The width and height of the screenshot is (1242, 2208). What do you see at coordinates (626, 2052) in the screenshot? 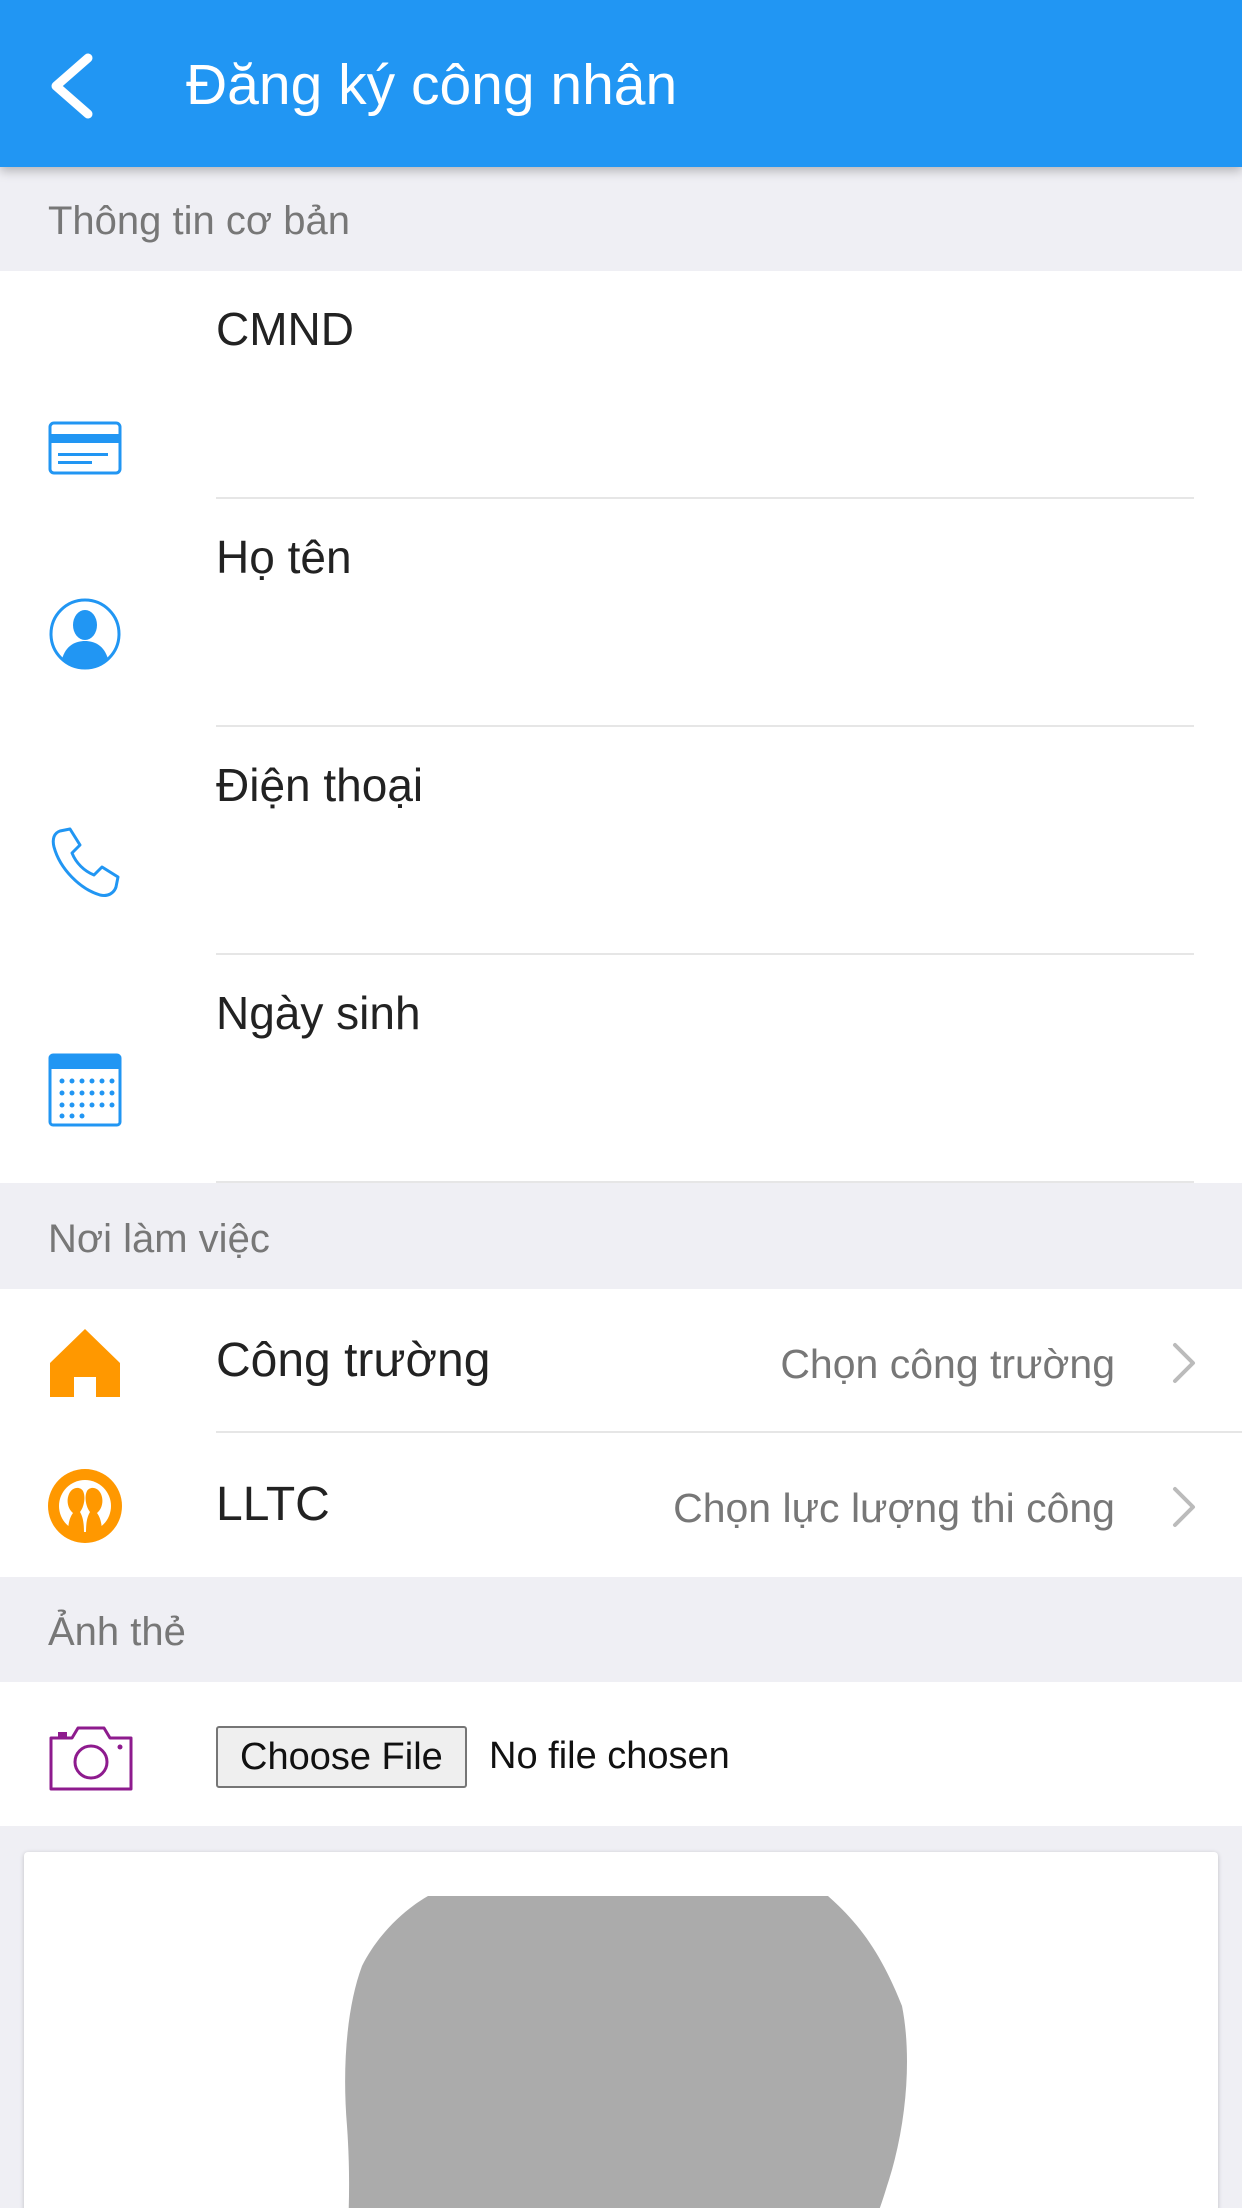
I see `avatar-placeholder-icon` at bounding box center [626, 2052].